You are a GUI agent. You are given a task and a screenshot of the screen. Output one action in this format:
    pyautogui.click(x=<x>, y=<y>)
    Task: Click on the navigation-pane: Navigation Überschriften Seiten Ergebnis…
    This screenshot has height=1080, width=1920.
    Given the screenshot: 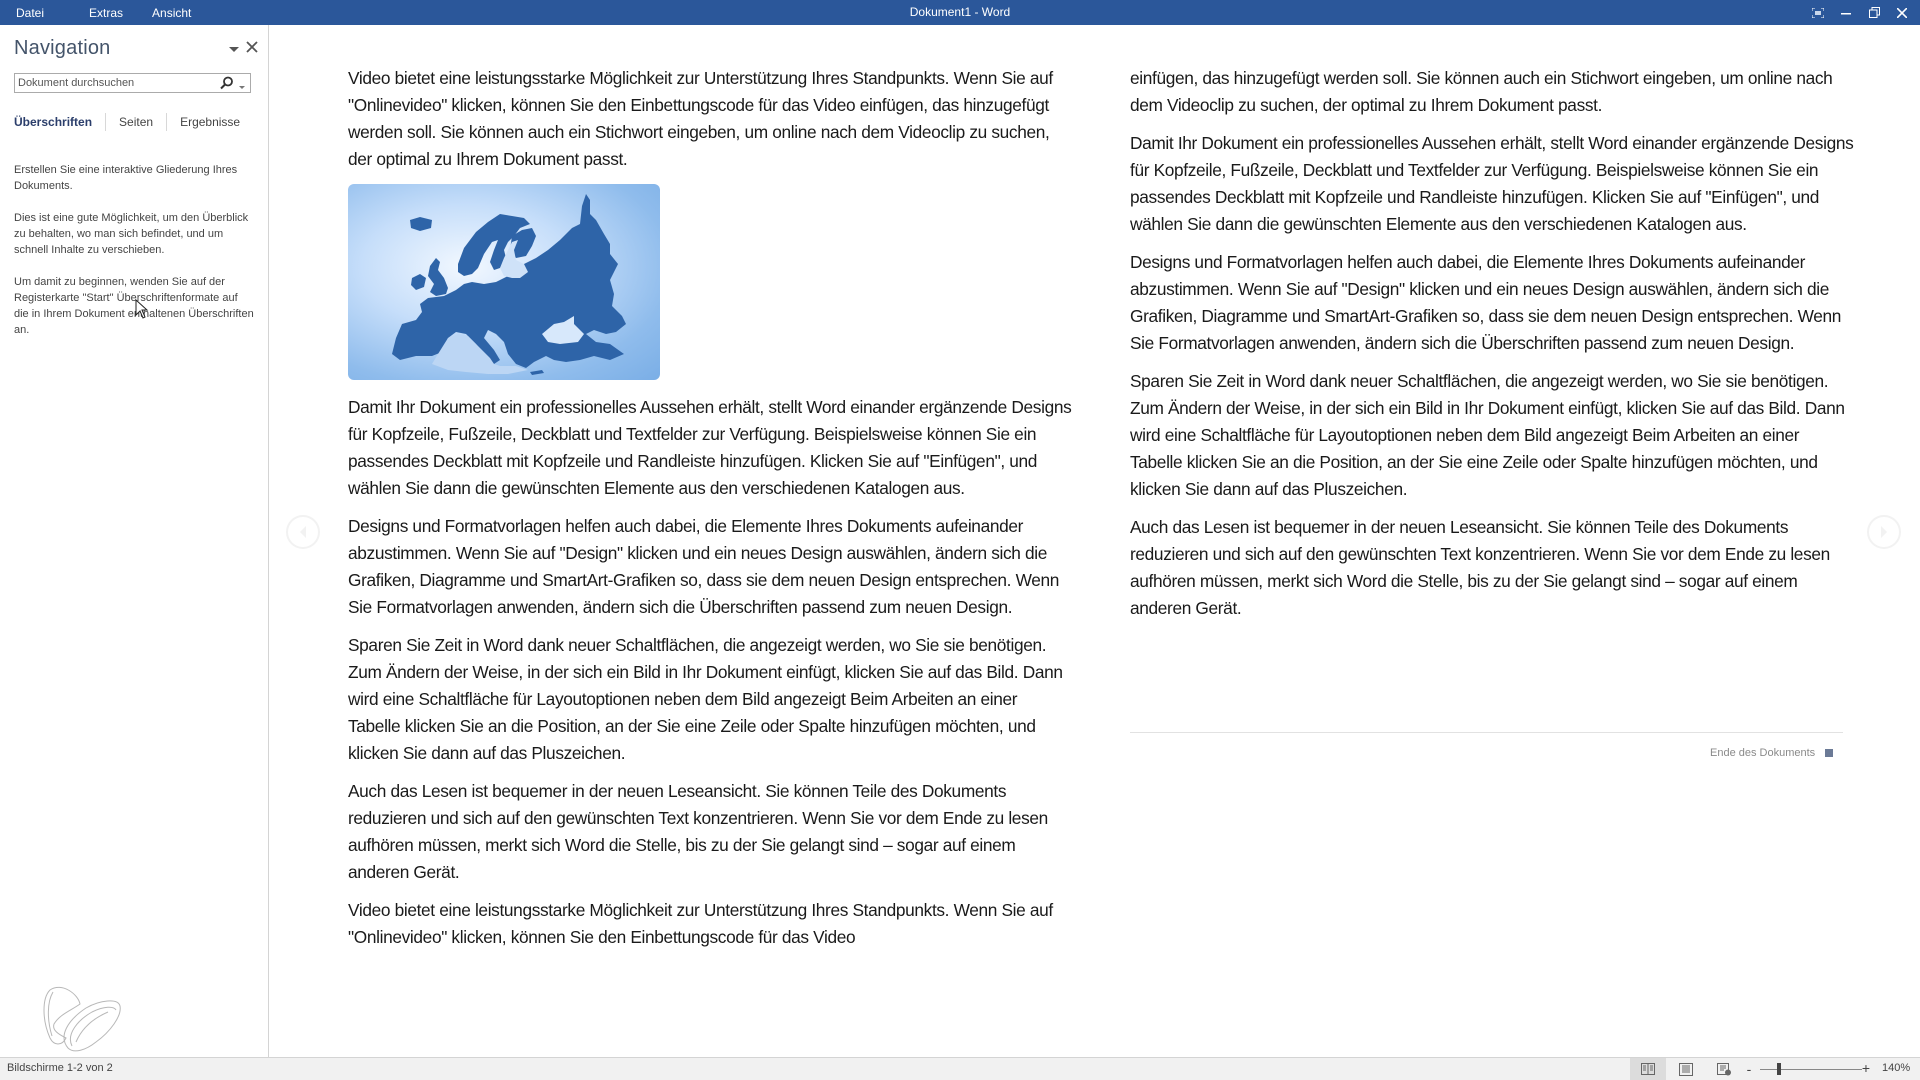 What is the action you would take?
    pyautogui.click(x=134, y=541)
    